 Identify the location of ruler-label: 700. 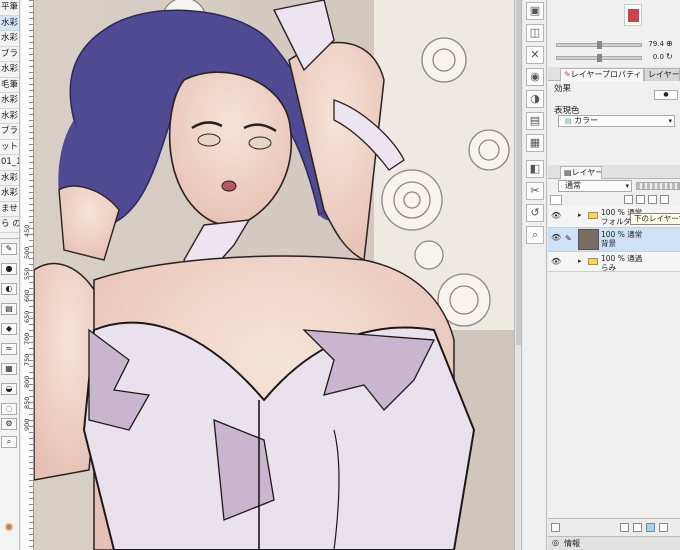
(27, 338).